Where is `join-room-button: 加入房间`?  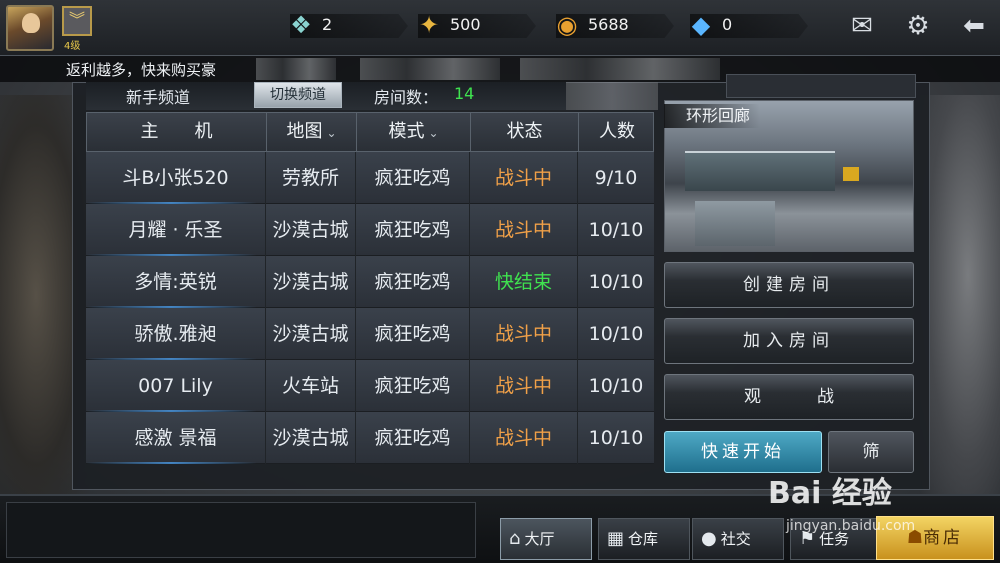
join-room-button: 加入房间 is located at coordinates (789, 341).